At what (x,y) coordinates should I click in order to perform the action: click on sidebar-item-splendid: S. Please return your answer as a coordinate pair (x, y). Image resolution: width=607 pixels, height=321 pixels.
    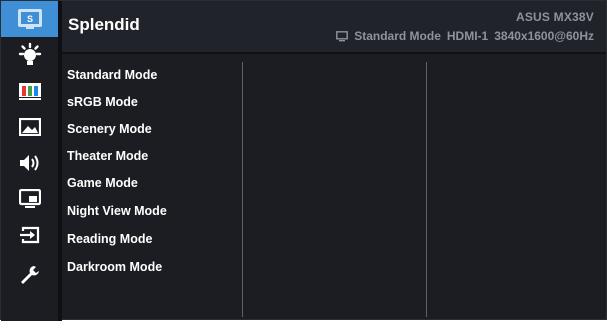
    Looking at the image, I should click on (29, 19).